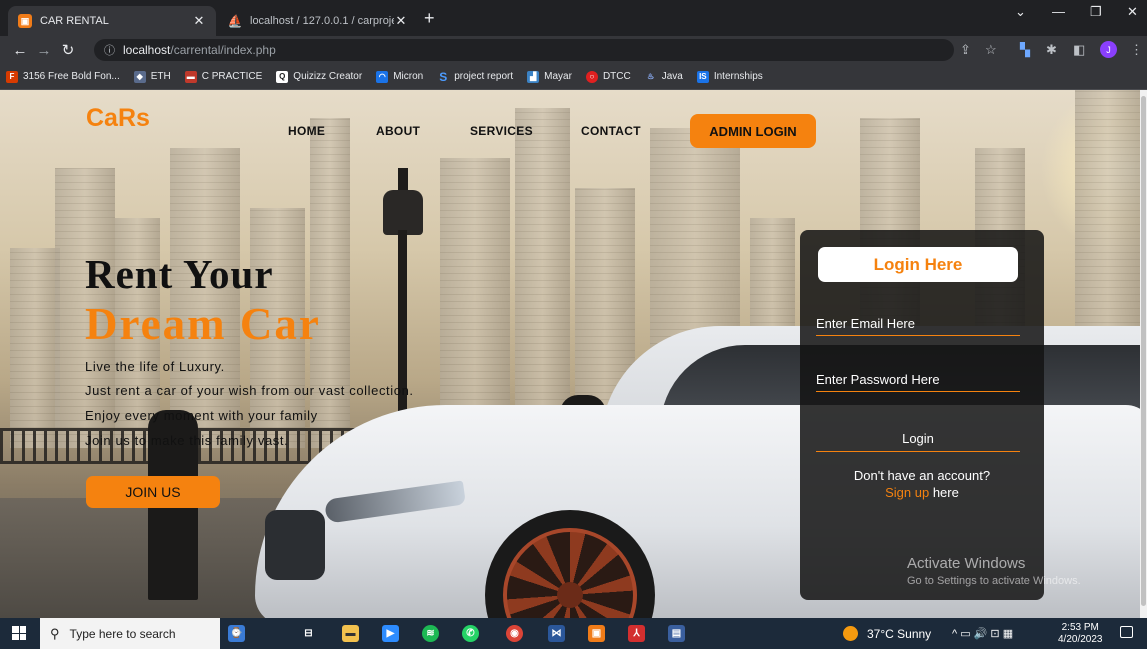  I want to click on hero-tagline: Live the life of Luxury., so click(155, 366).